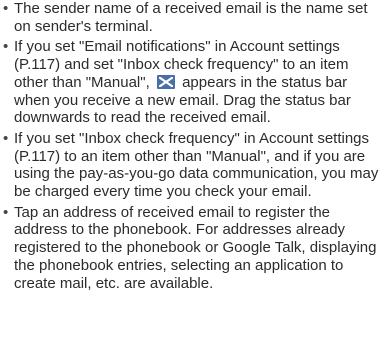 The width and height of the screenshot is (383, 364). Describe the element at coordinates (165, 81) in the screenshot. I see `new-email-status-icon` at that location.